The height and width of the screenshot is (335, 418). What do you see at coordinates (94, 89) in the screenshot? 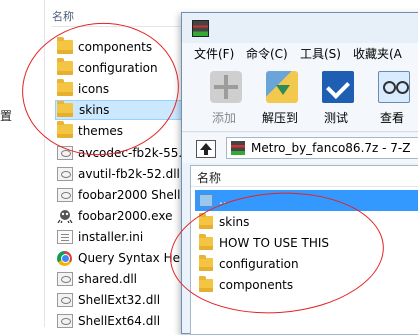
I see `file-item-label: icons` at bounding box center [94, 89].